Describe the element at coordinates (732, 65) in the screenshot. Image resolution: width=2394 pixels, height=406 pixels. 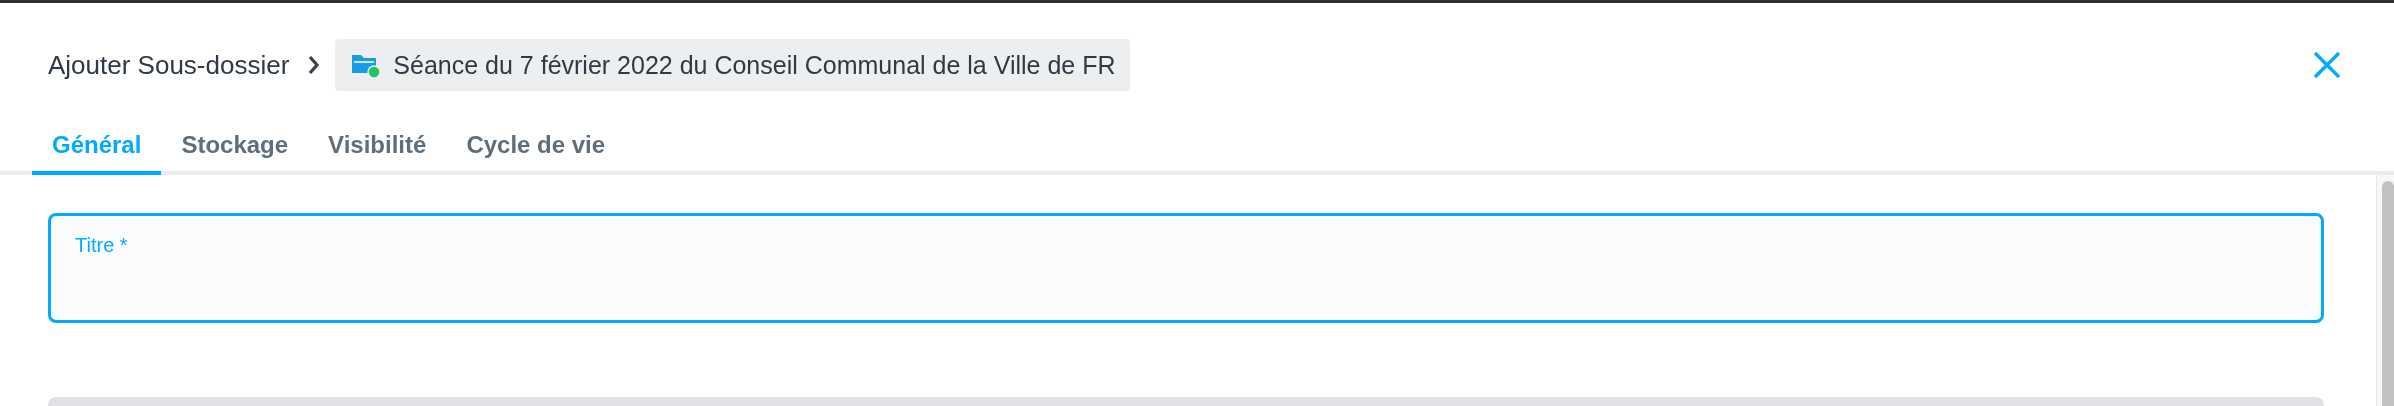
I see `breadcrumb-chip: Séance du 7 février 2022 du Conseil Communal de la Ville de FR` at that location.